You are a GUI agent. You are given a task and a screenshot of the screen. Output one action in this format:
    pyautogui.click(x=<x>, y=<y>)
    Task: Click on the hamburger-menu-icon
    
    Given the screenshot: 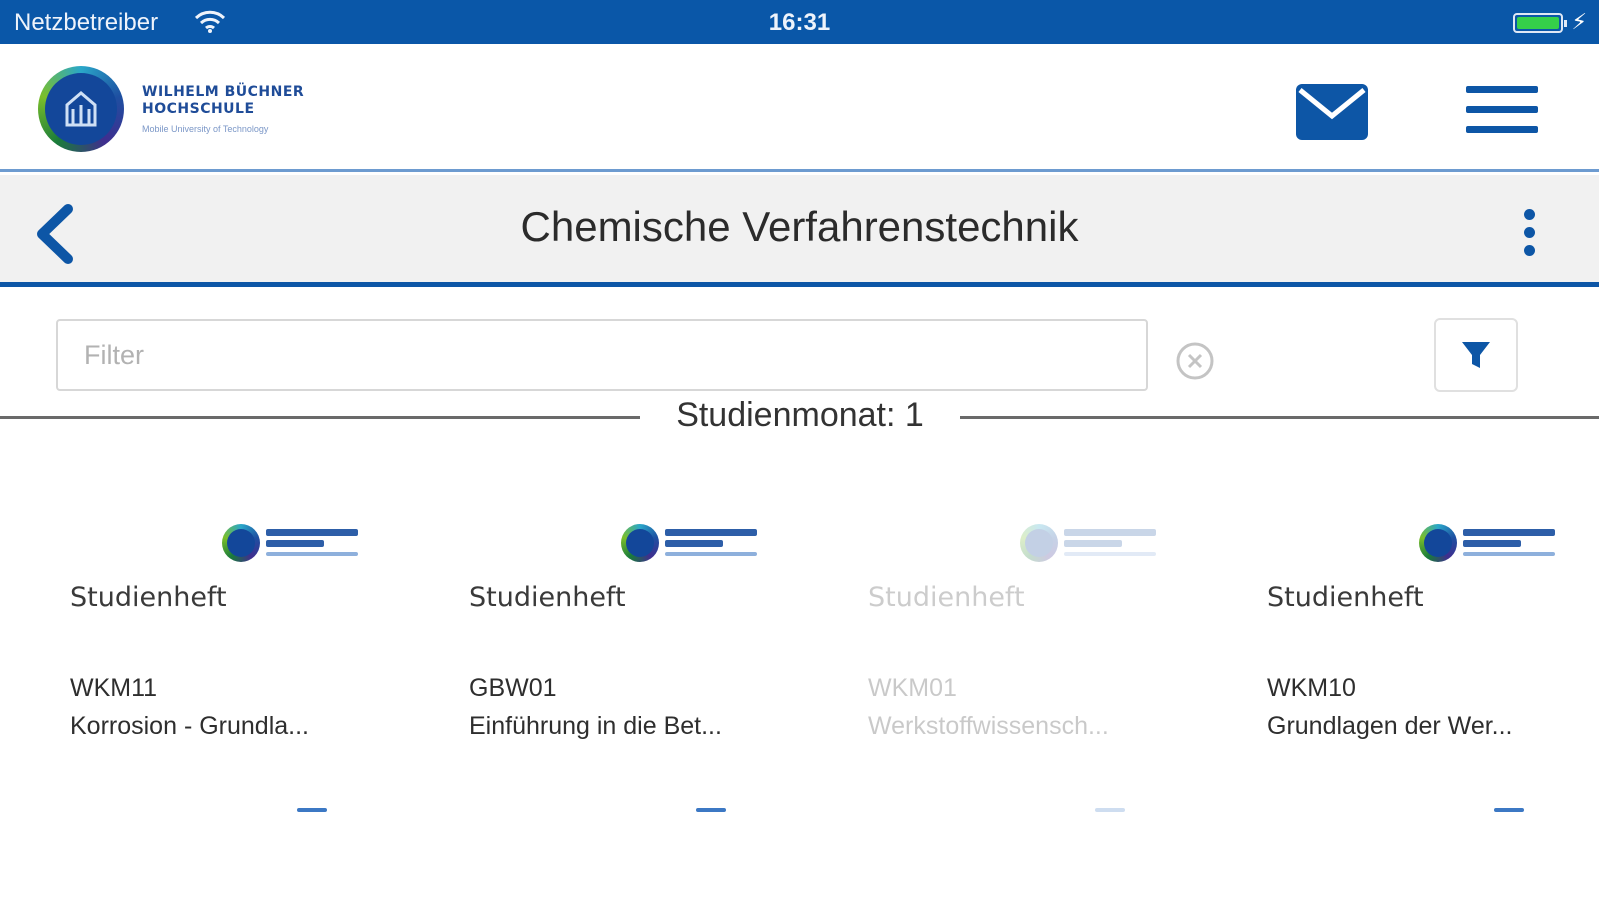 What is the action you would take?
    pyautogui.click(x=1502, y=111)
    